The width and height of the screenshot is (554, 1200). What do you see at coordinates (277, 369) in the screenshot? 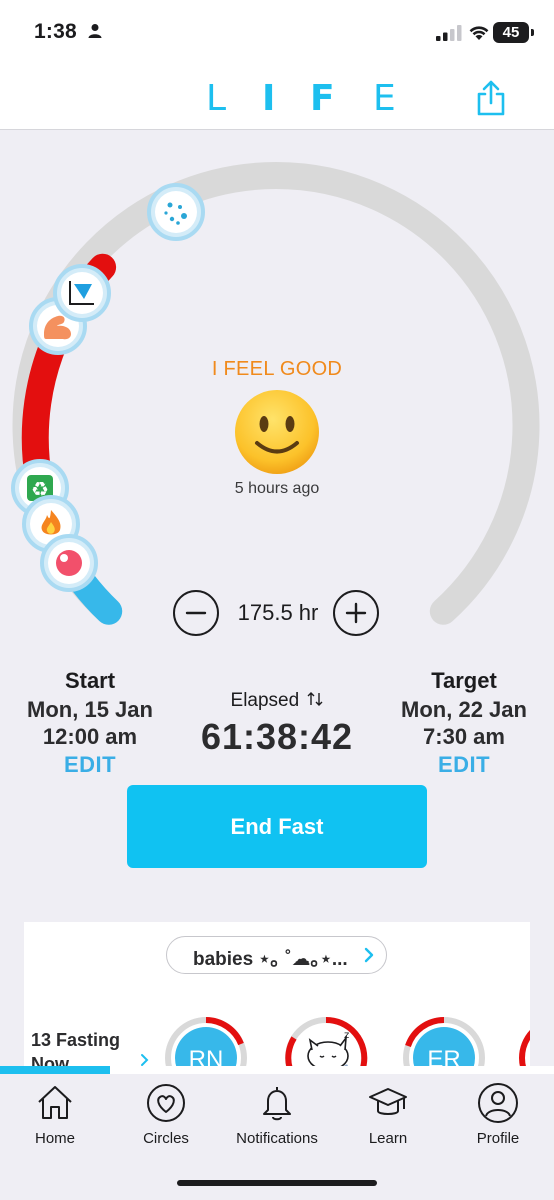
I see `mood-label: I FEEL GOOD` at bounding box center [277, 369].